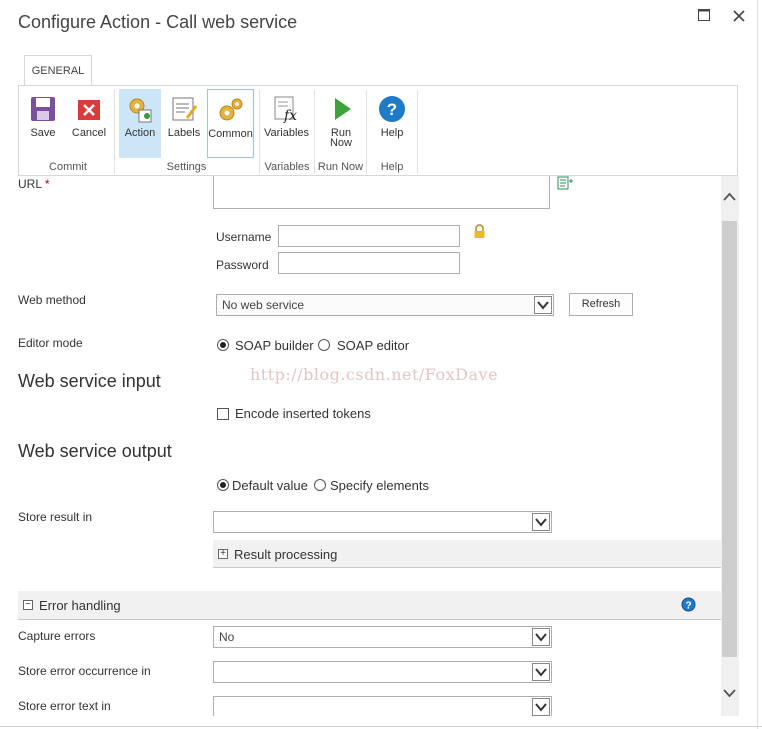 Image resolution: width=762 pixels, height=729 pixels. Describe the element at coordinates (303, 413) in the screenshot. I see `encode-tokens-label: Encode inserted tokens` at that location.